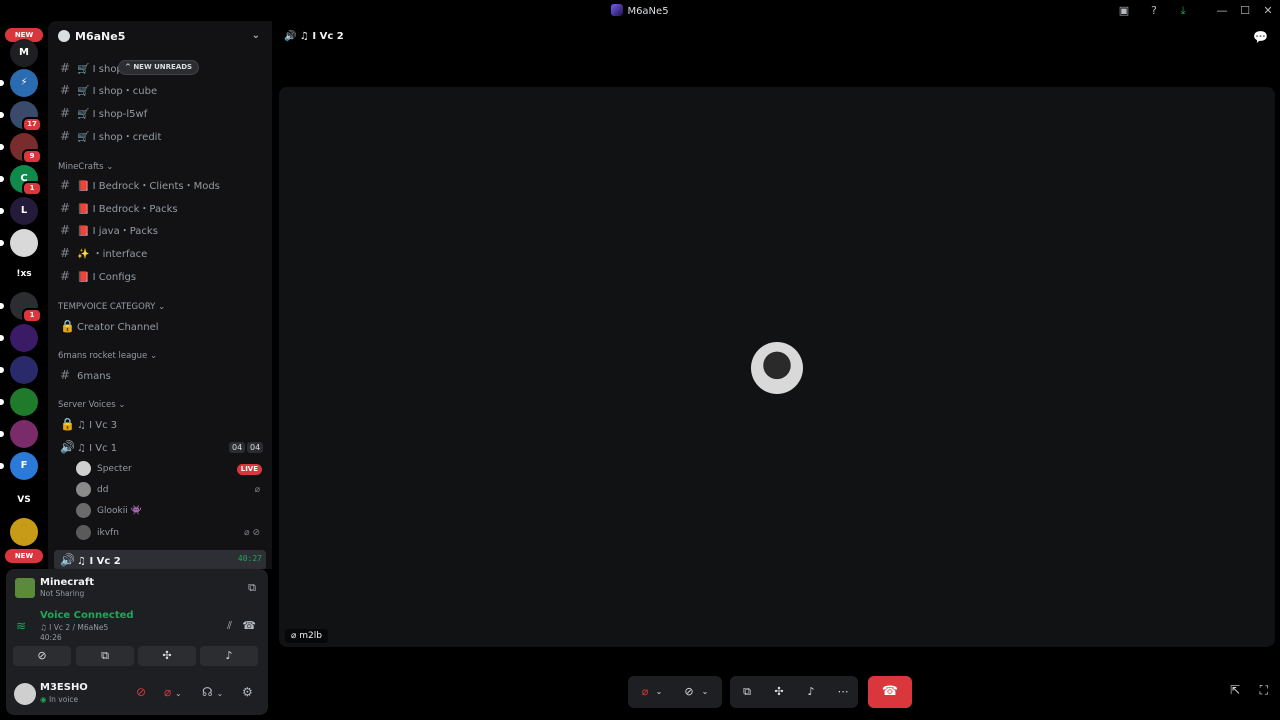  Describe the element at coordinates (160, 559) in the screenshot. I see `voice-channel-vc2: 🔊 ♫ I Vc 2` at that location.